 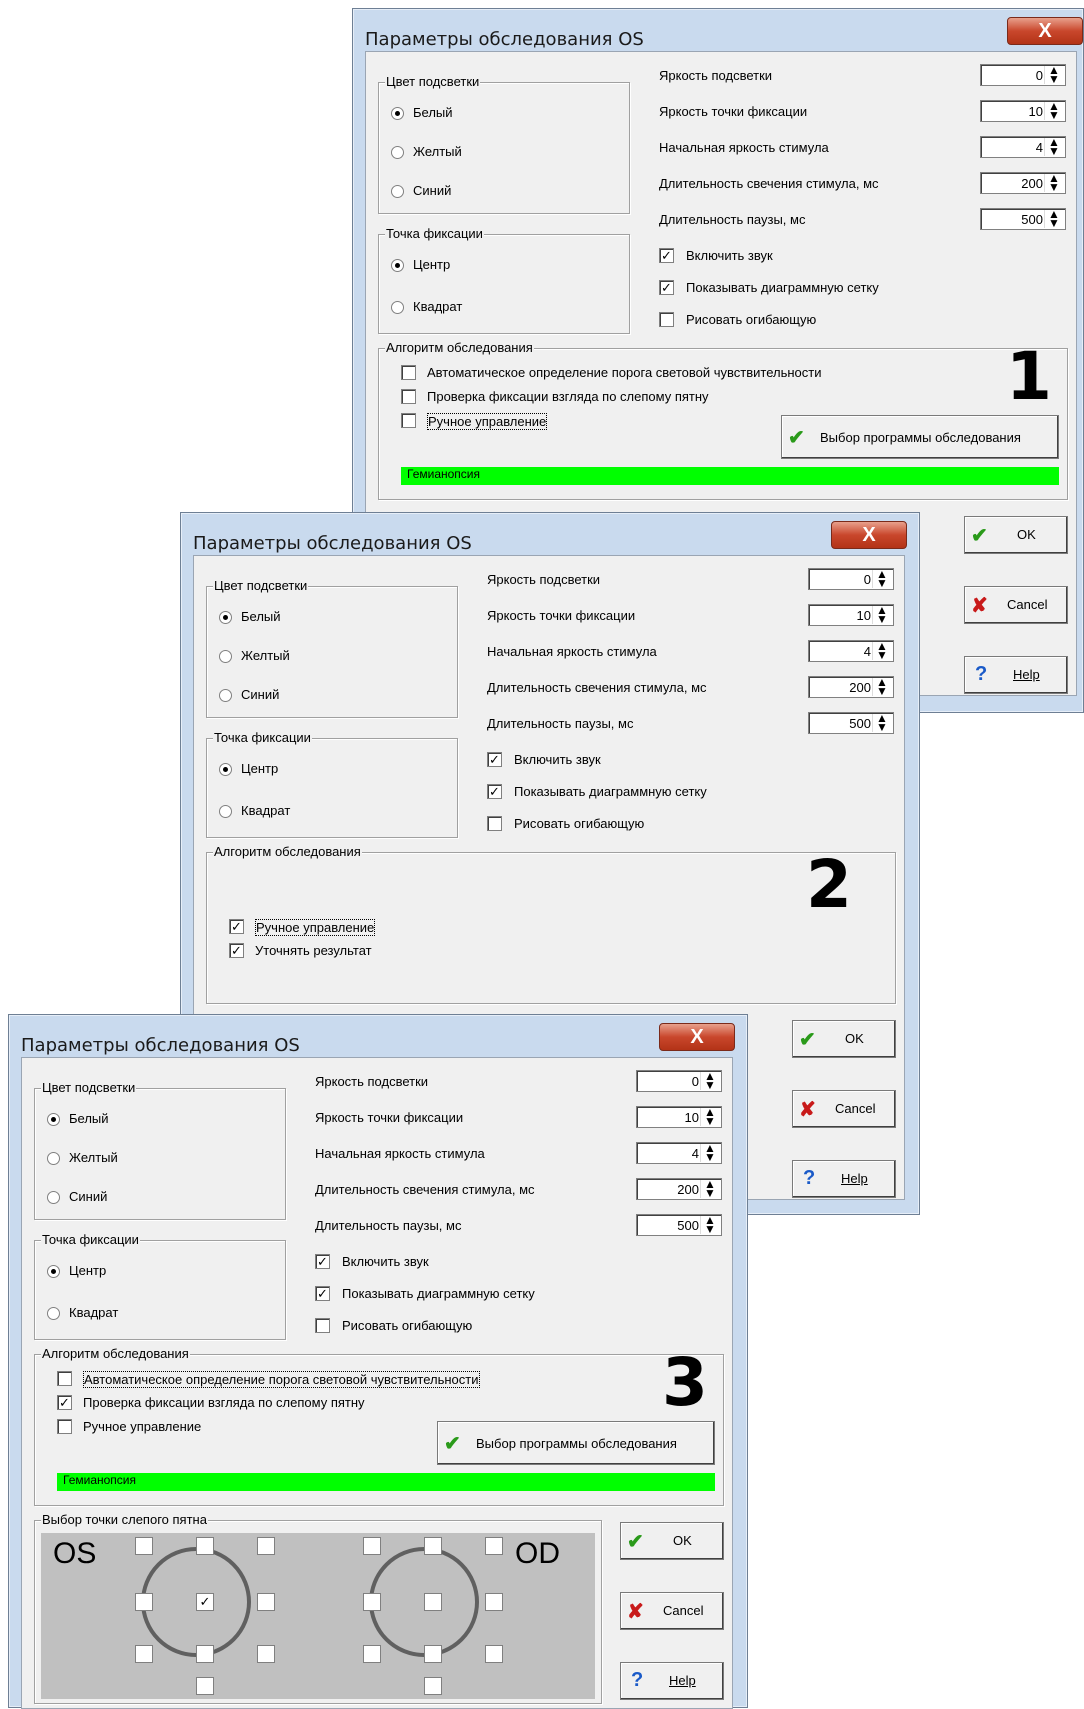 I want to click on close-icon: X, so click(x=697, y=1037).